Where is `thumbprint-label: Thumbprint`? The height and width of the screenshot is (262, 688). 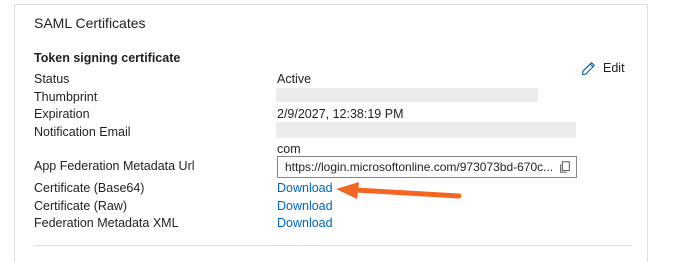
thumbprint-label: Thumbprint is located at coordinates (66, 97).